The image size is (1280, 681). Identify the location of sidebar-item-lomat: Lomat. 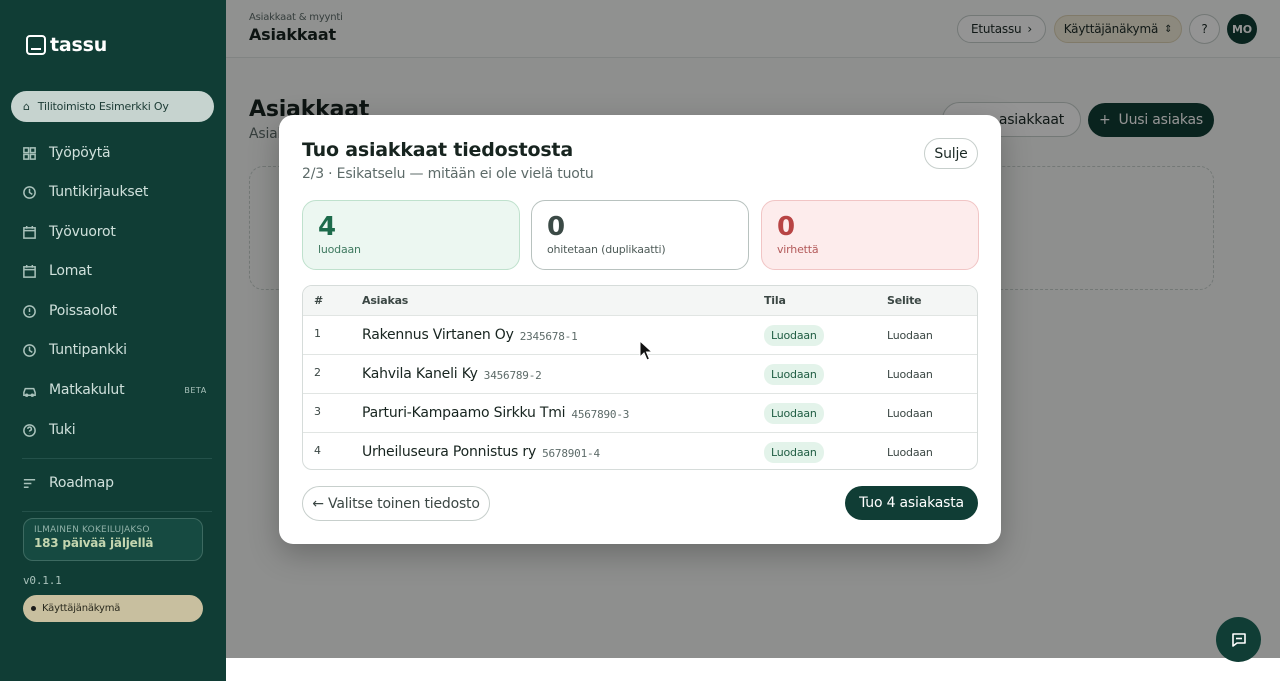
(57, 271).